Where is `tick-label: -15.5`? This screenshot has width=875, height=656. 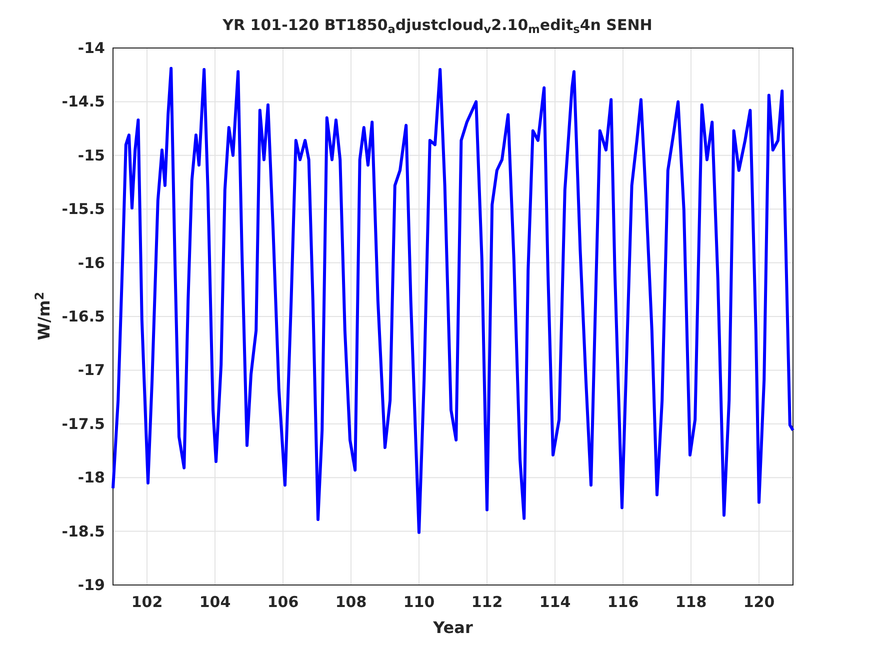 tick-label: -15.5 is located at coordinates (83, 209).